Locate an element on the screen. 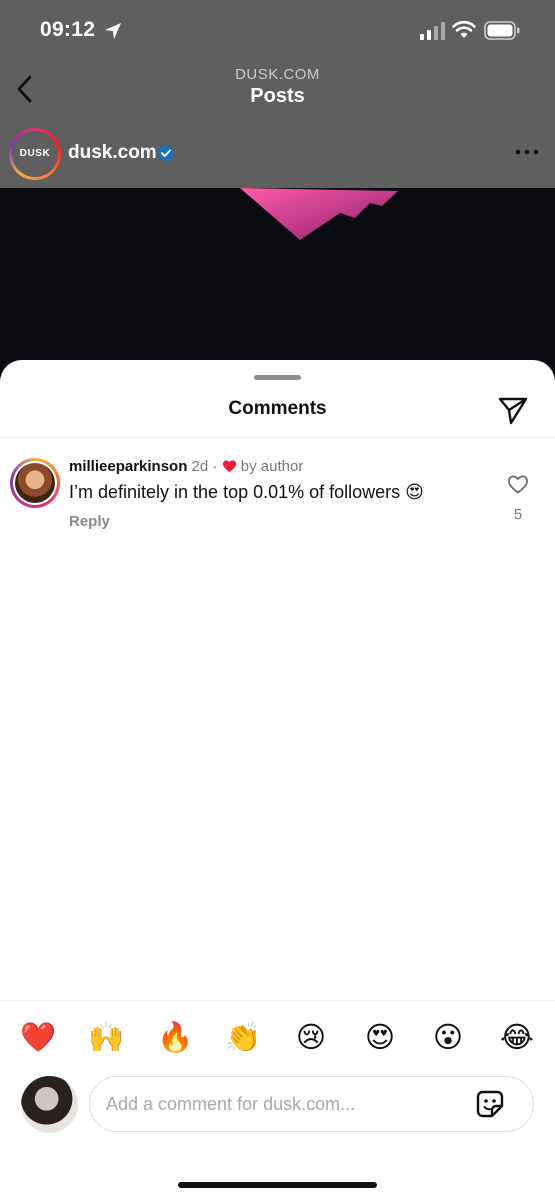  sheet-title: Comments is located at coordinates (277, 408).